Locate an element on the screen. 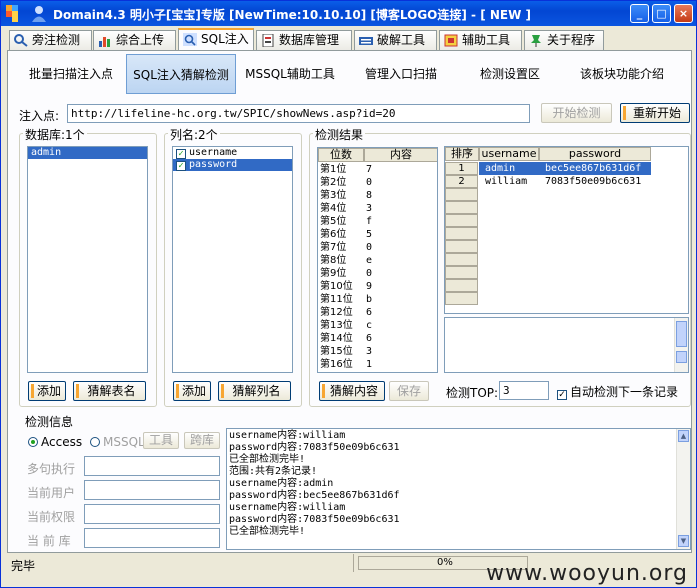 The height and width of the screenshot is (588, 697). database-item-admin: admin is located at coordinates (87, 153).